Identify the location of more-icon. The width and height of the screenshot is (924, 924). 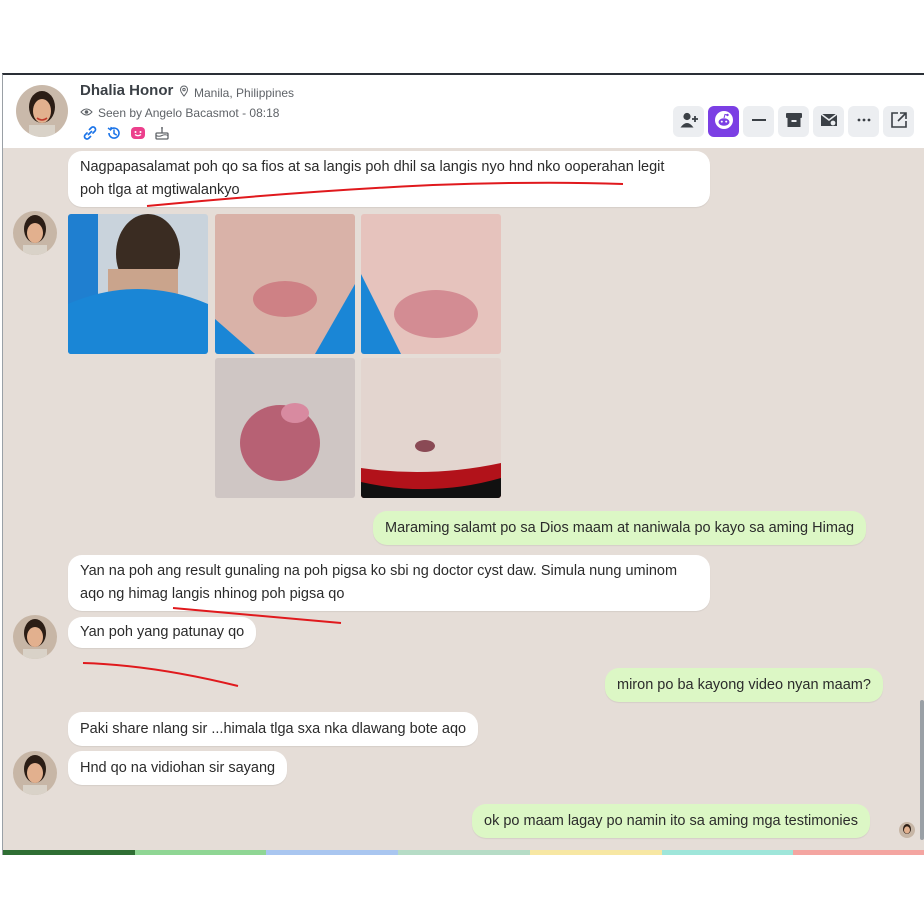
(864, 122).